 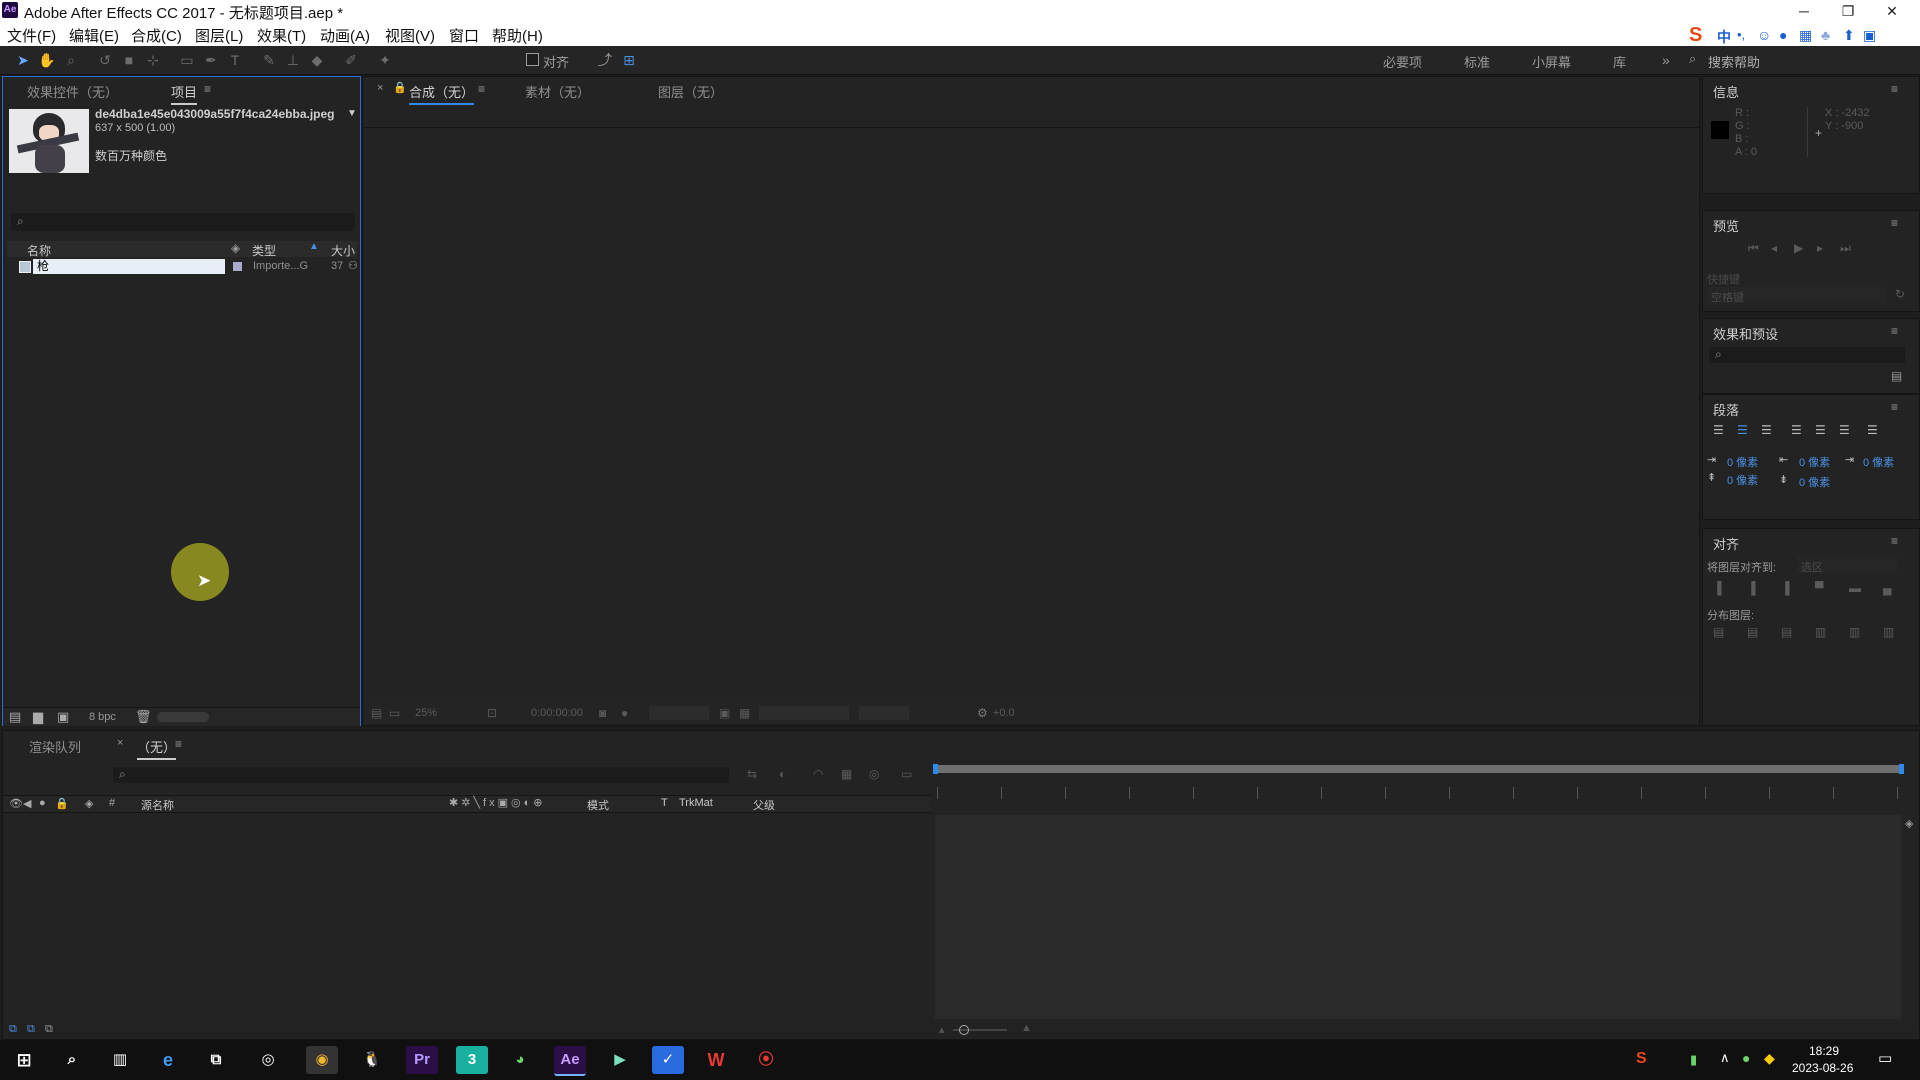 What do you see at coordinates (129, 60) in the screenshot?
I see `camera-tool-icon: ■` at bounding box center [129, 60].